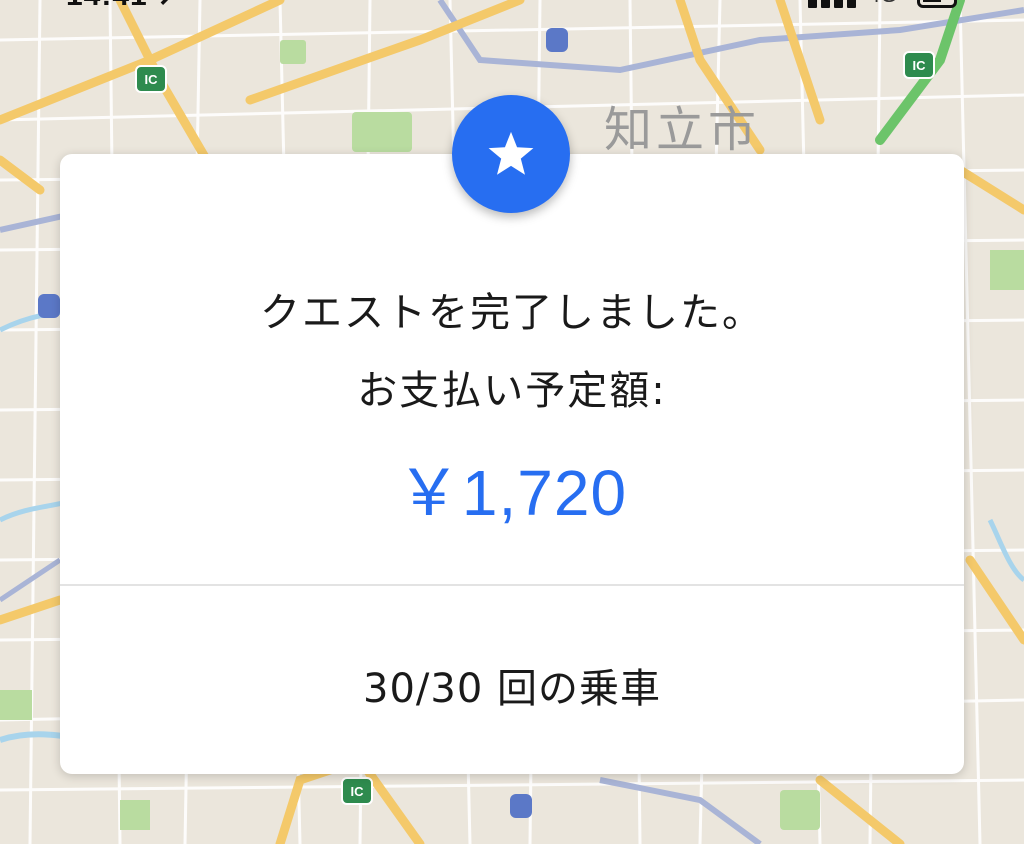 The height and width of the screenshot is (844, 1024). What do you see at coordinates (512, 313) in the screenshot?
I see `quest-complete-message: クエストを完了しました。` at bounding box center [512, 313].